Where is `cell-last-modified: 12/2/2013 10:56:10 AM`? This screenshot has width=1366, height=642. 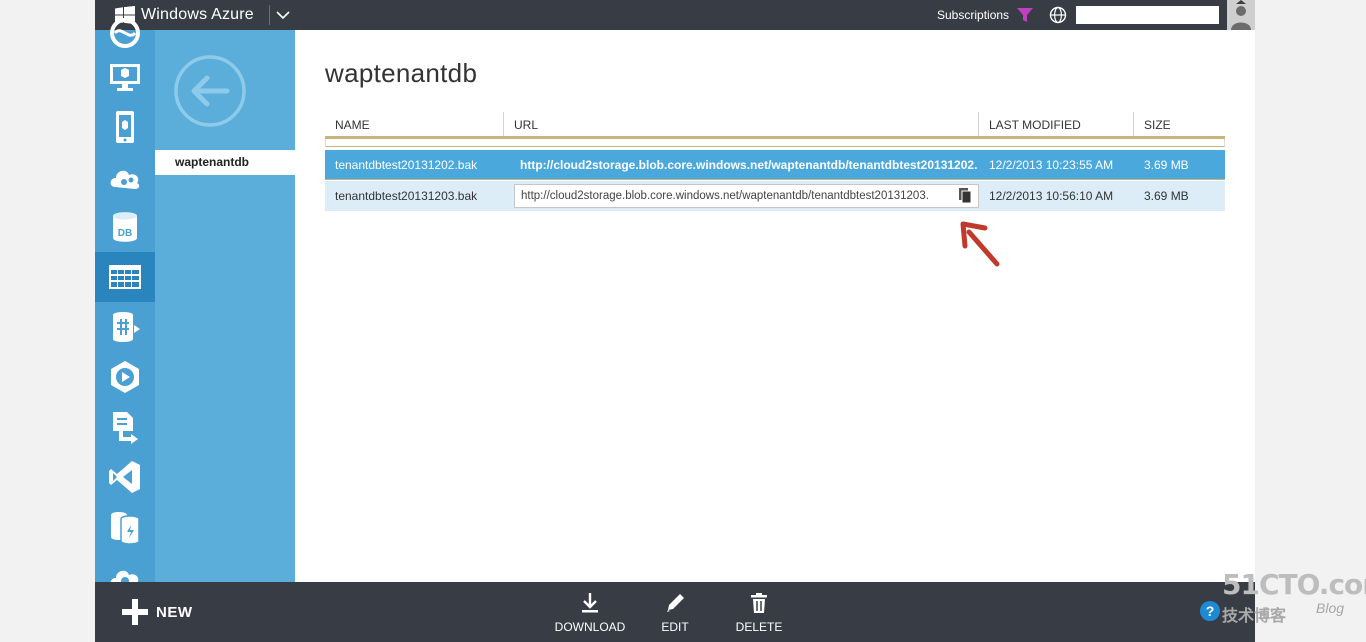 cell-last-modified: 12/2/2013 10:56:10 AM is located at coordinates (1051, 196).